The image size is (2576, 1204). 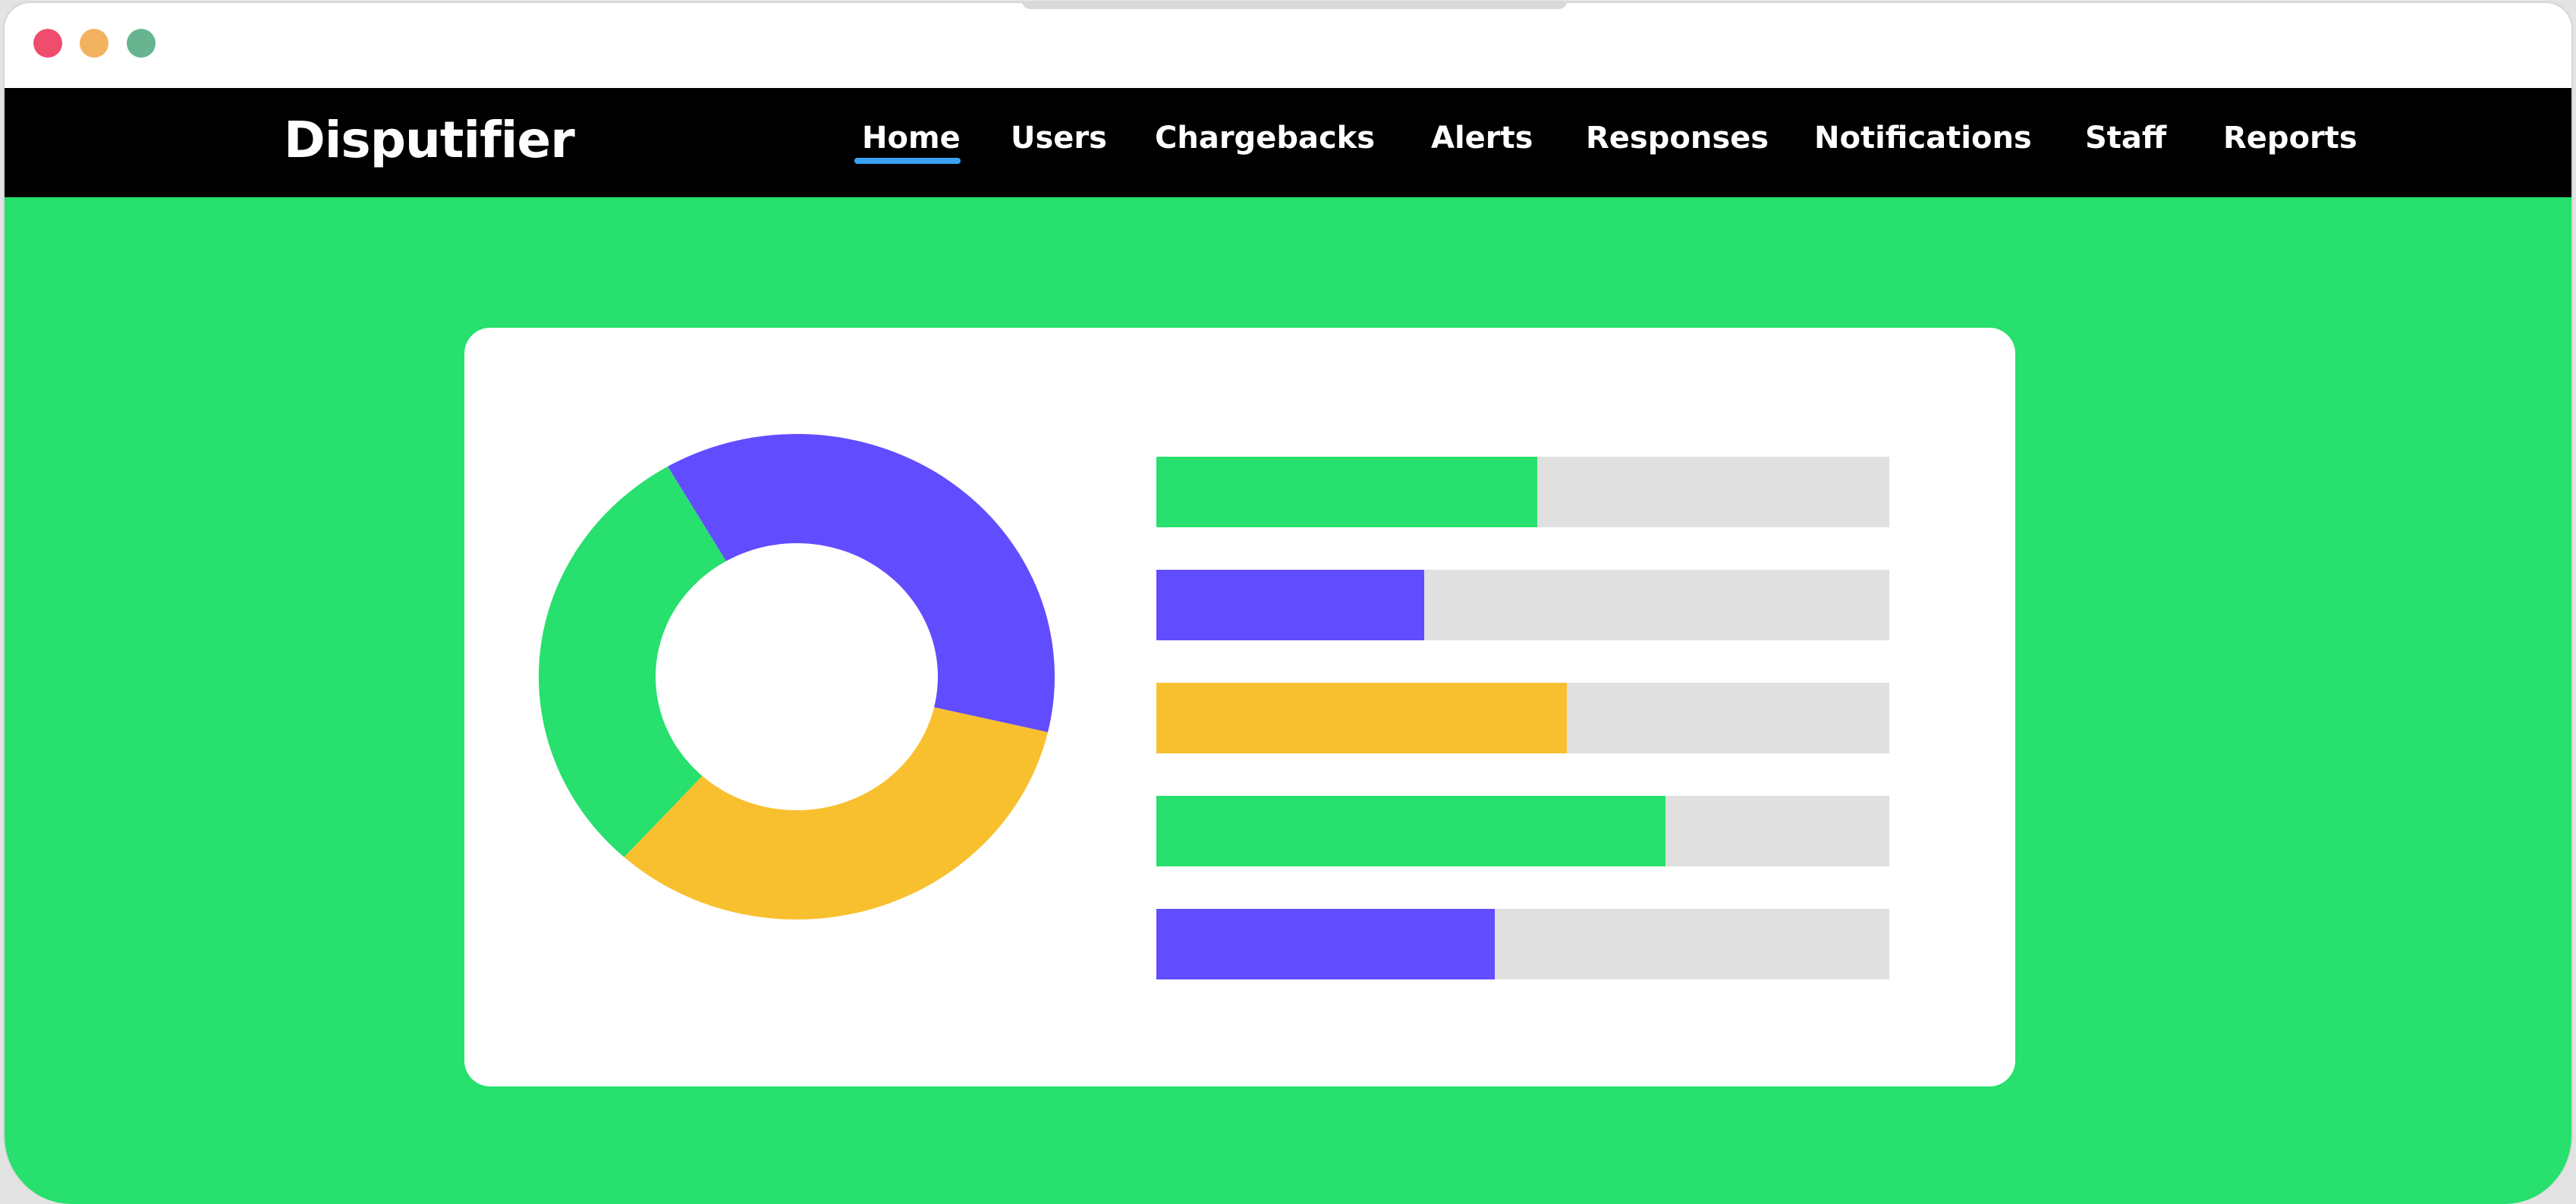 I want to click on donut-slice-purple, so click(x=861, y=583).